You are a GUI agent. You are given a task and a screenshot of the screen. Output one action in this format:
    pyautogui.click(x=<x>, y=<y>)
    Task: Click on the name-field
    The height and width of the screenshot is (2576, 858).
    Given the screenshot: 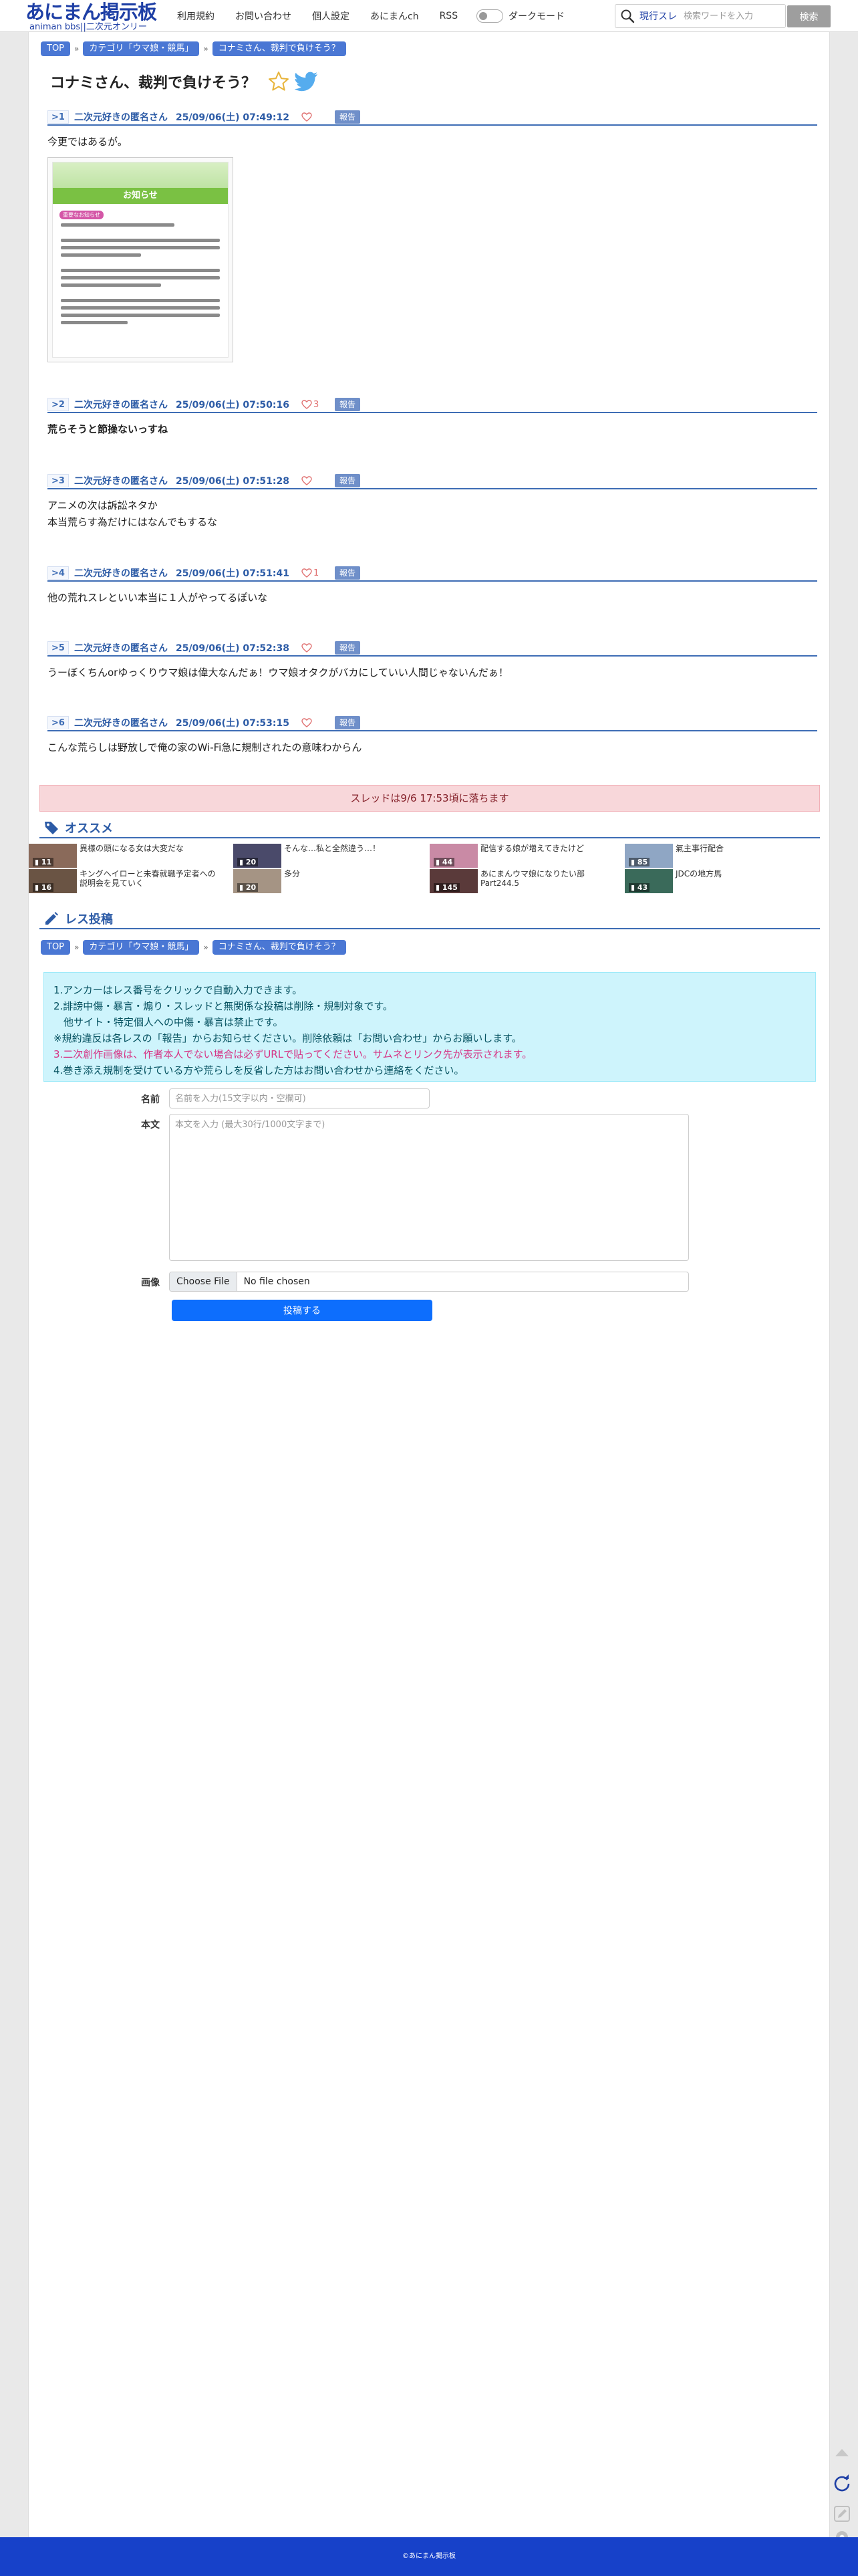 What is the action you would take?
    pyautogui.click(x=299, y=1098)
    